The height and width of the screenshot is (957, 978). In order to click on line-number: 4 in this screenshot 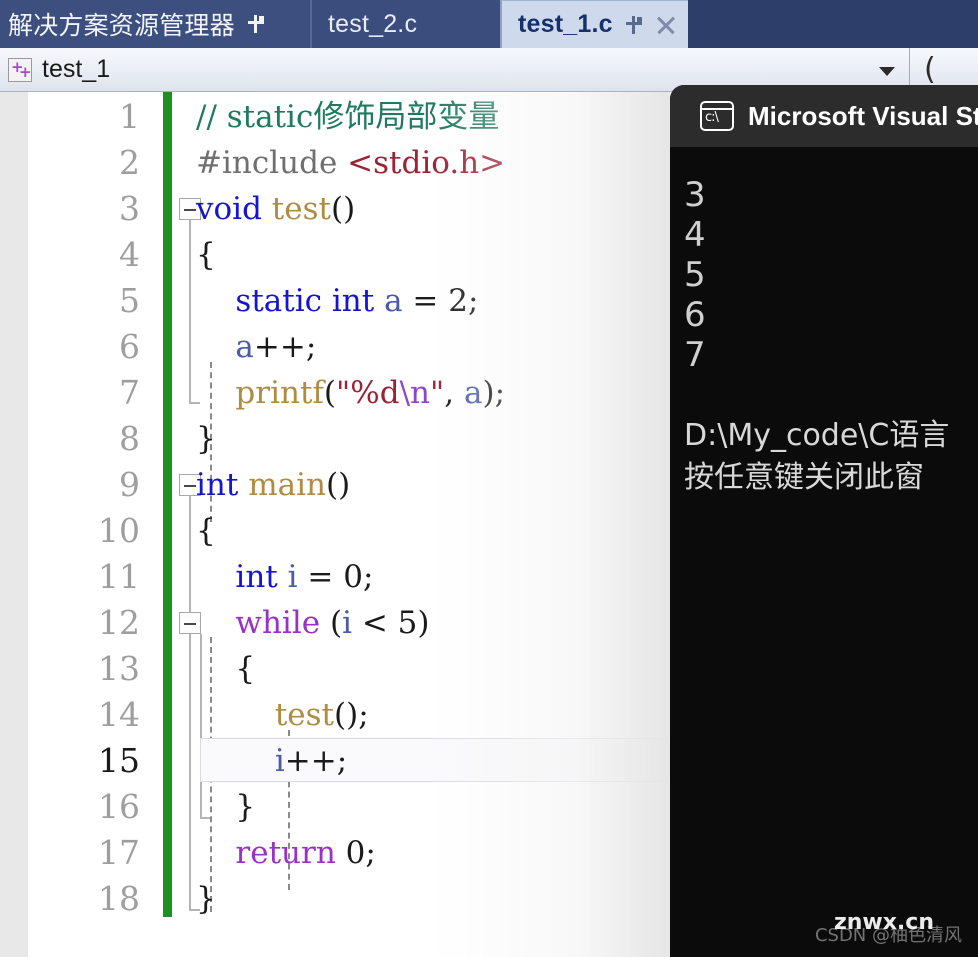, I will do `click(129, 254)`.